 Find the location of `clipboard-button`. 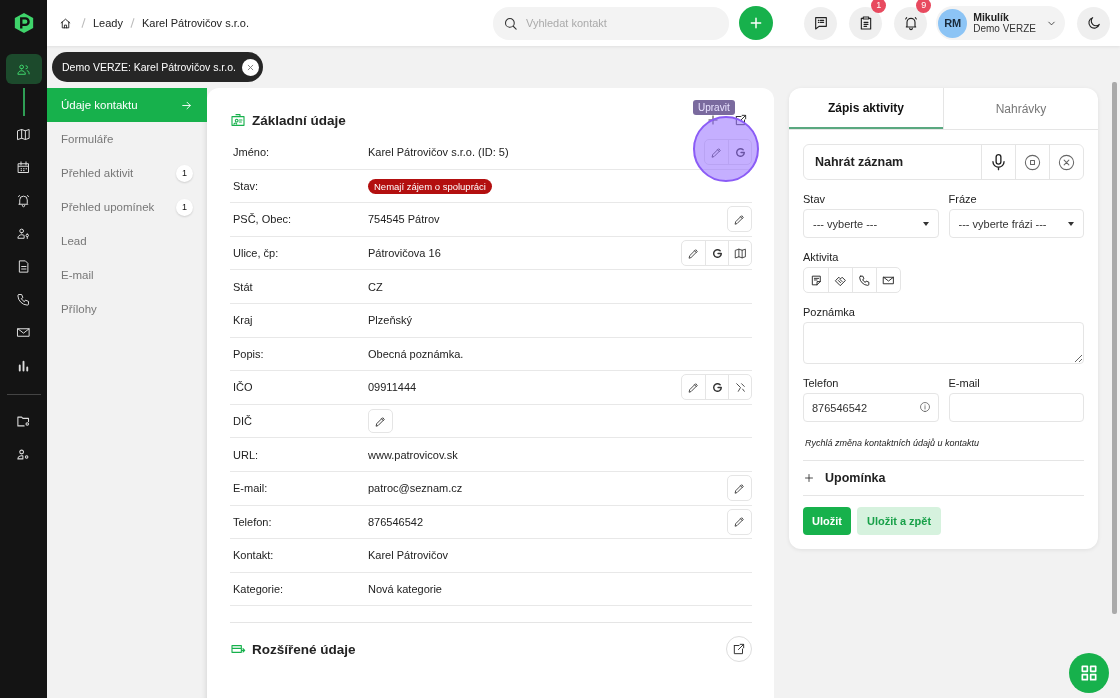

clipboard-button is located at coordinates (866, 23).